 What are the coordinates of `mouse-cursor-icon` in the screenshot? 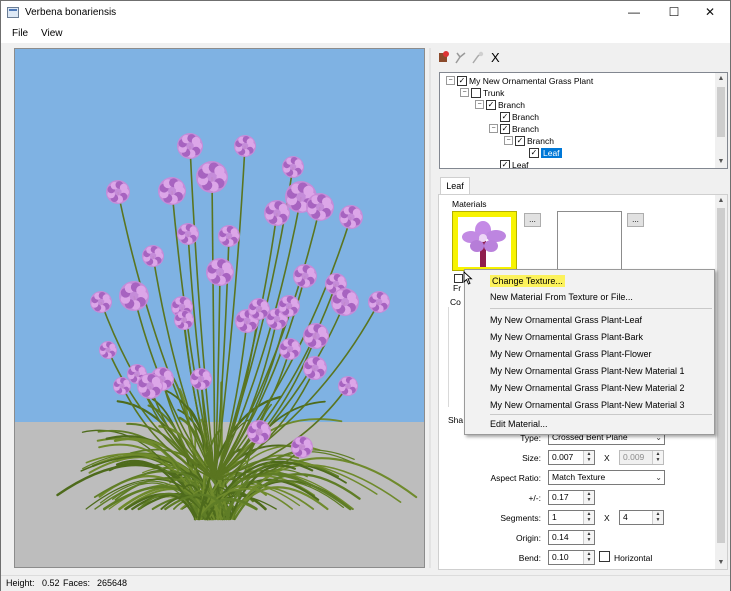 It's located at (468, 278).